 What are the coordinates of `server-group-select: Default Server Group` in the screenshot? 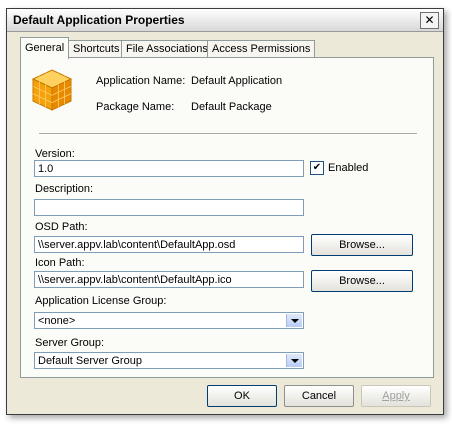 It's located at (169, 360).